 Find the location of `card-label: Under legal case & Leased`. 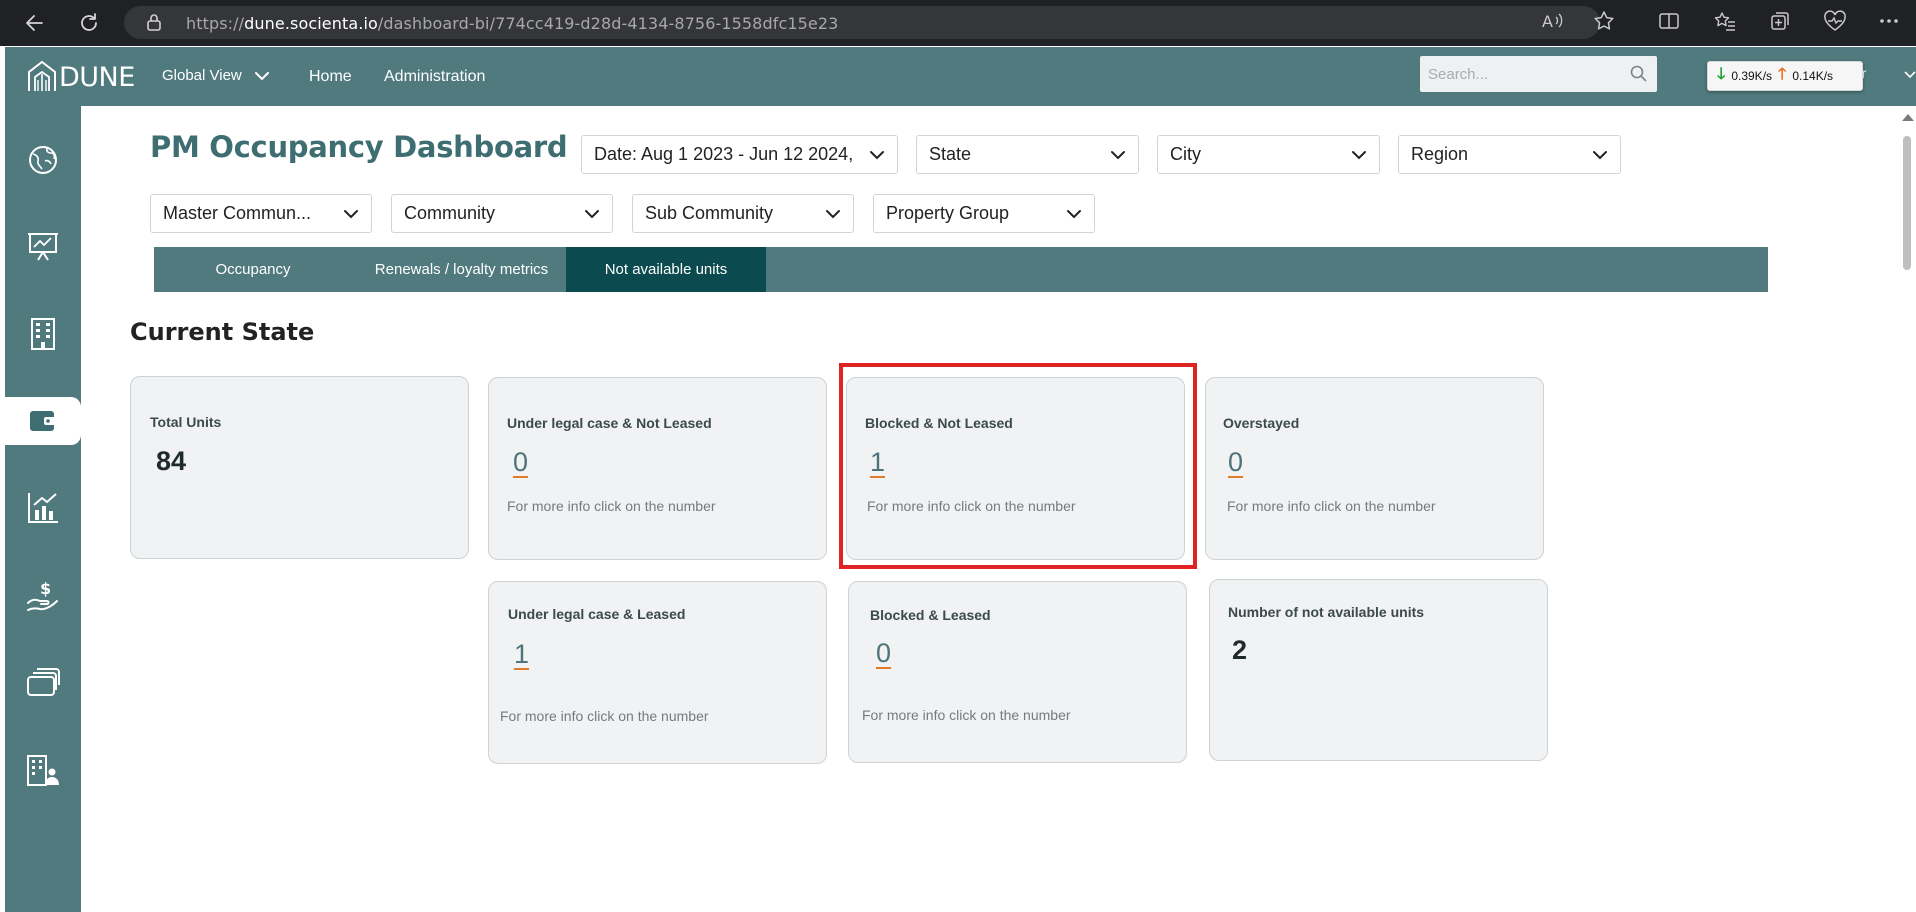

card-label: Under legal case & Leased is located at coordinates (597, 614).